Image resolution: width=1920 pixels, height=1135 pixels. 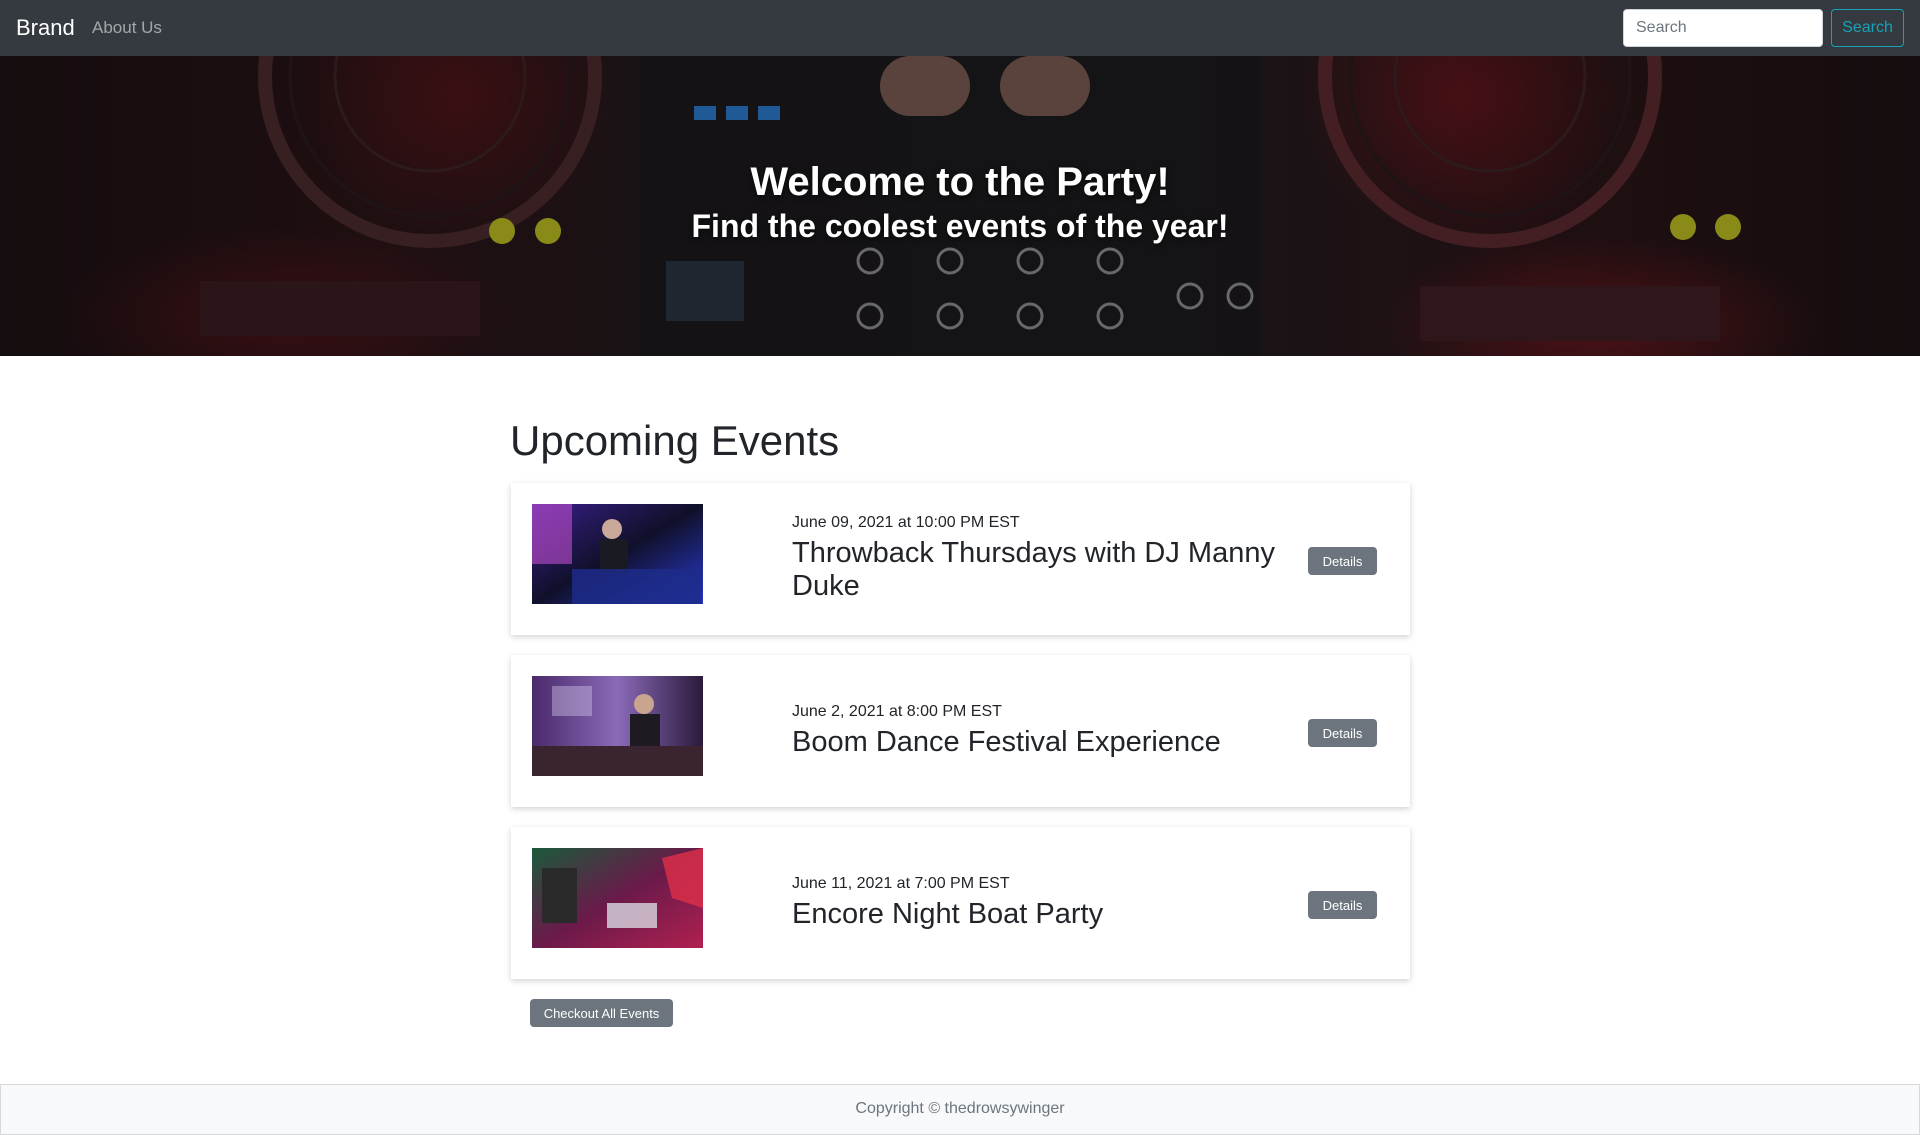 I want to click on checkout-all-events-button: Checkout All Events, so click(x=601, y=1013).